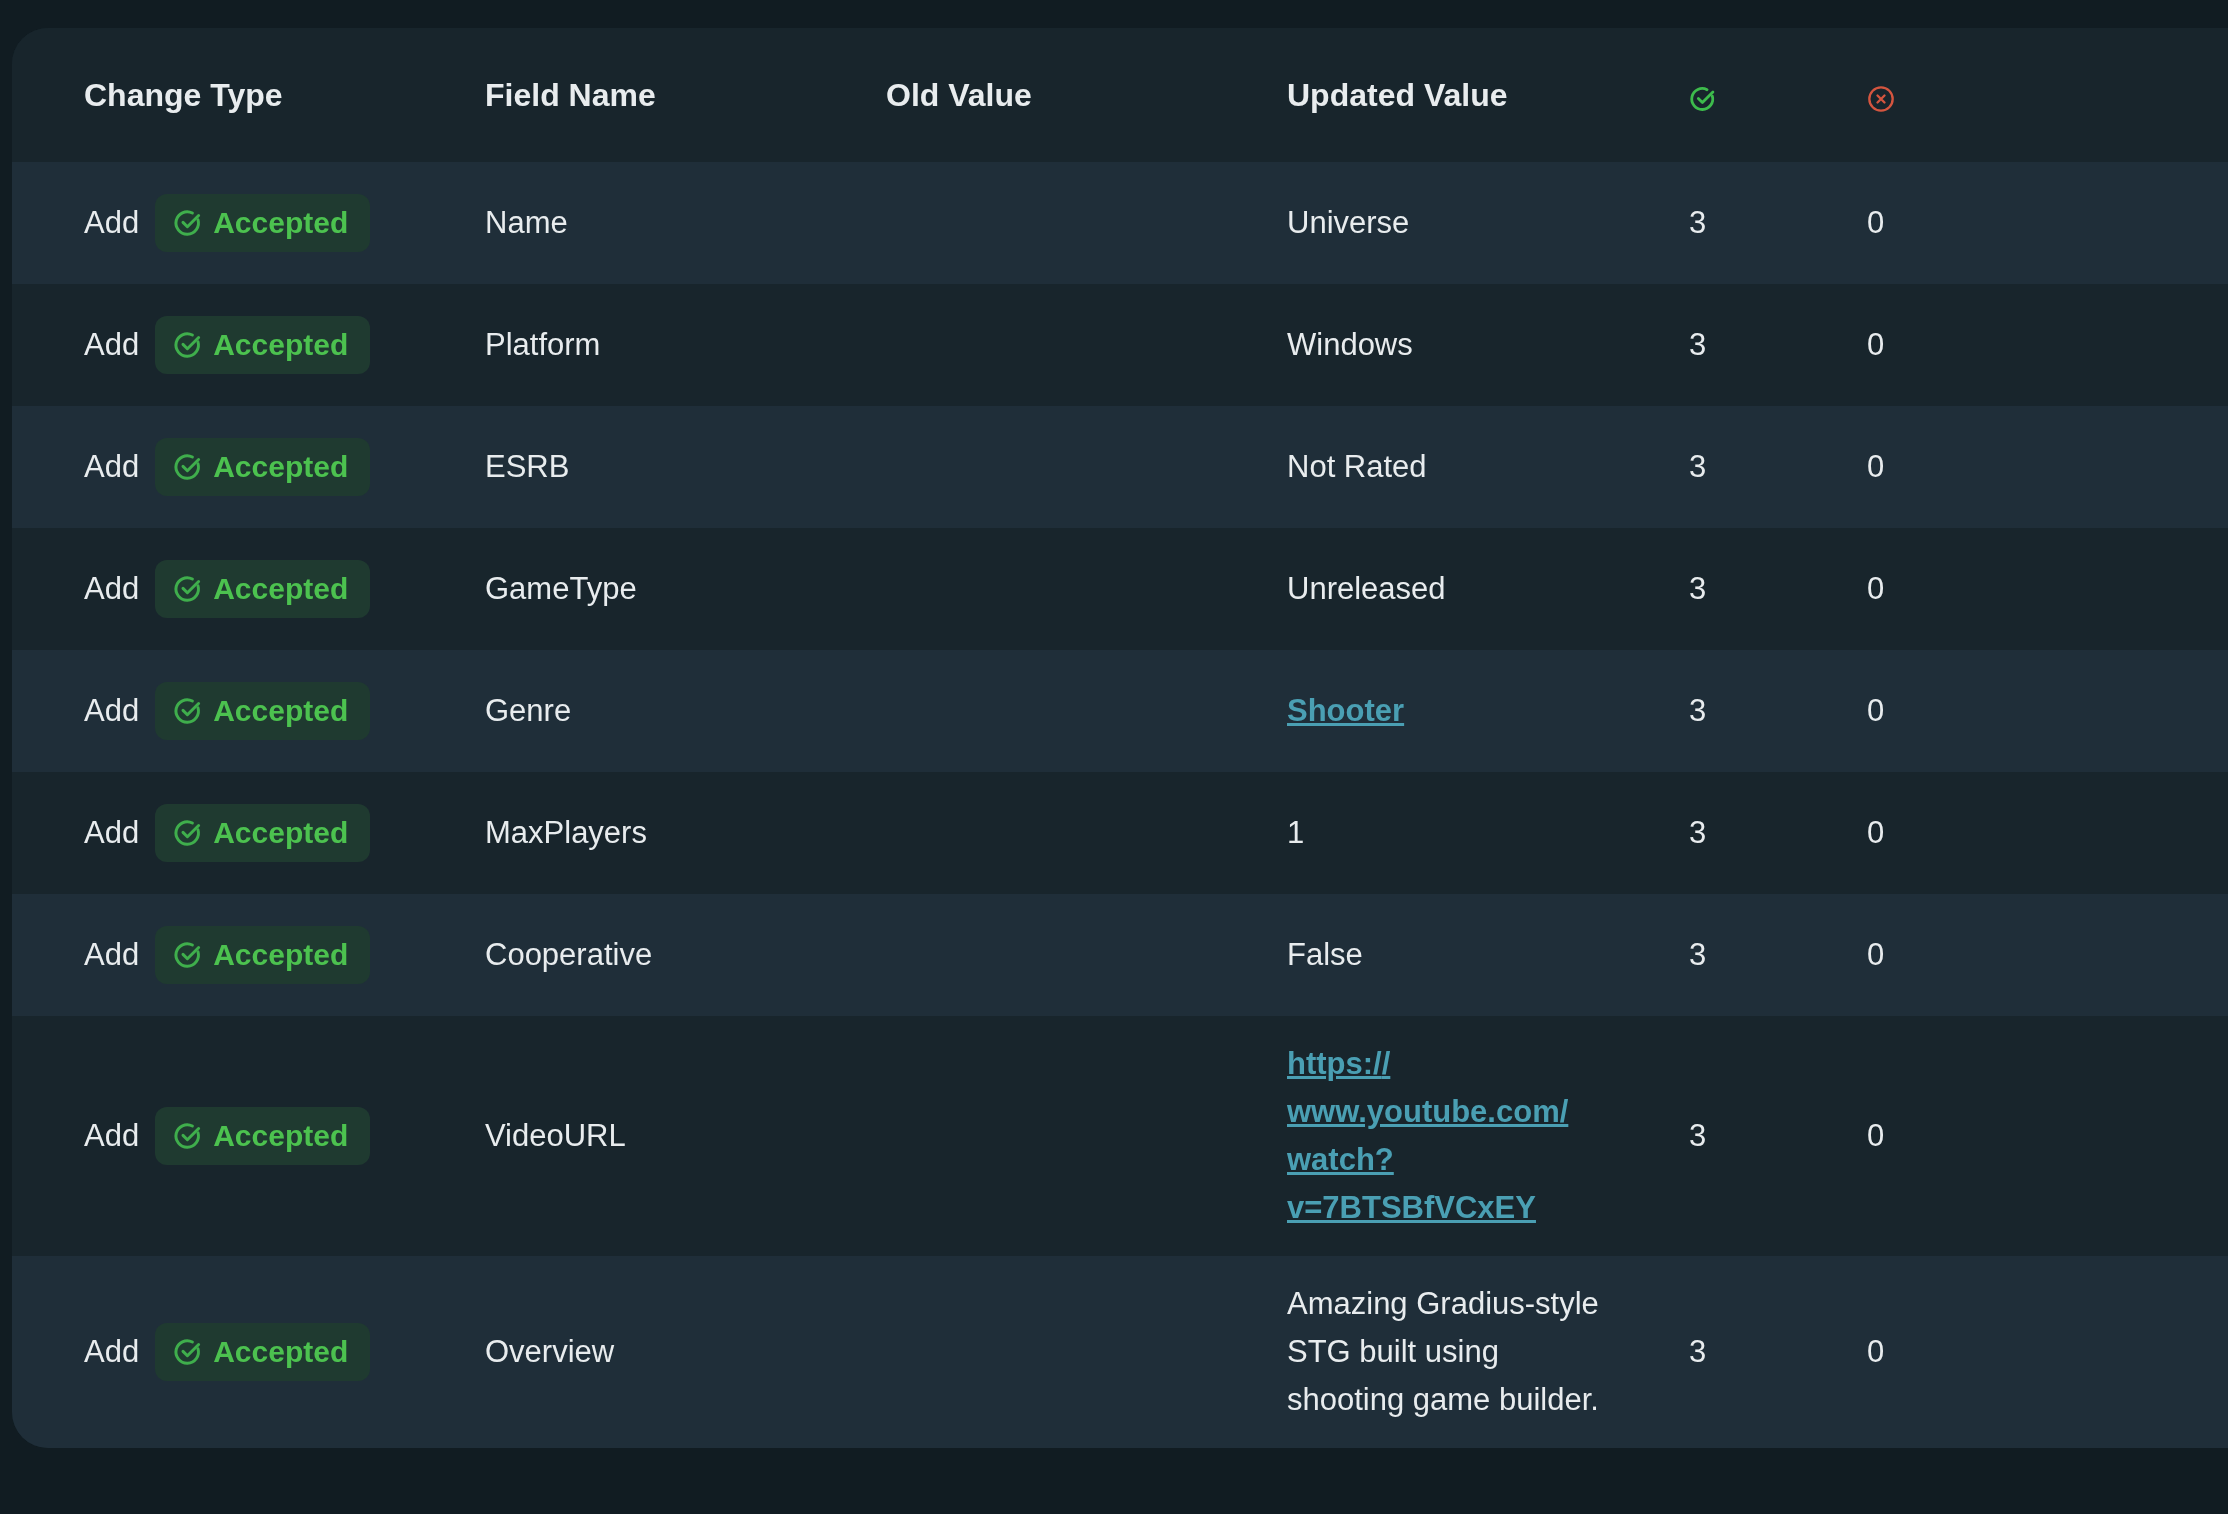  Describe the element at coordinates (550, 1352) in the screenshot. I see `field-name: Overview` at that location.